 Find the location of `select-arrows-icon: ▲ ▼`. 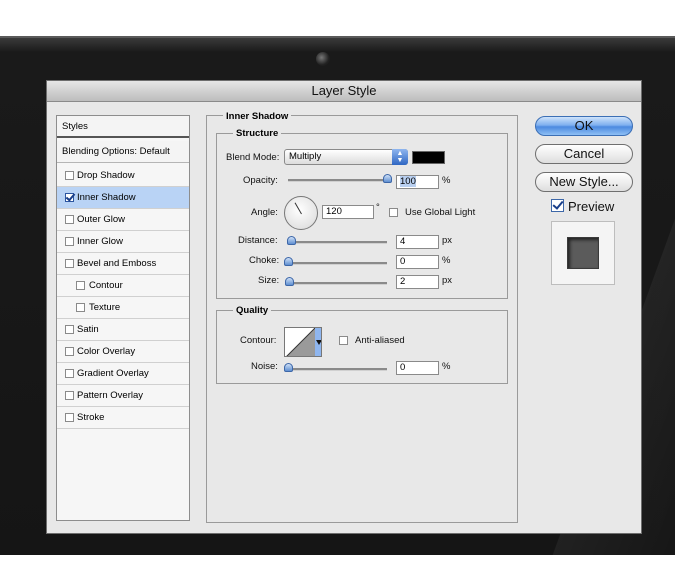

select-arrows-icon: ▲ ▼ is located at coordinates (400, 157).